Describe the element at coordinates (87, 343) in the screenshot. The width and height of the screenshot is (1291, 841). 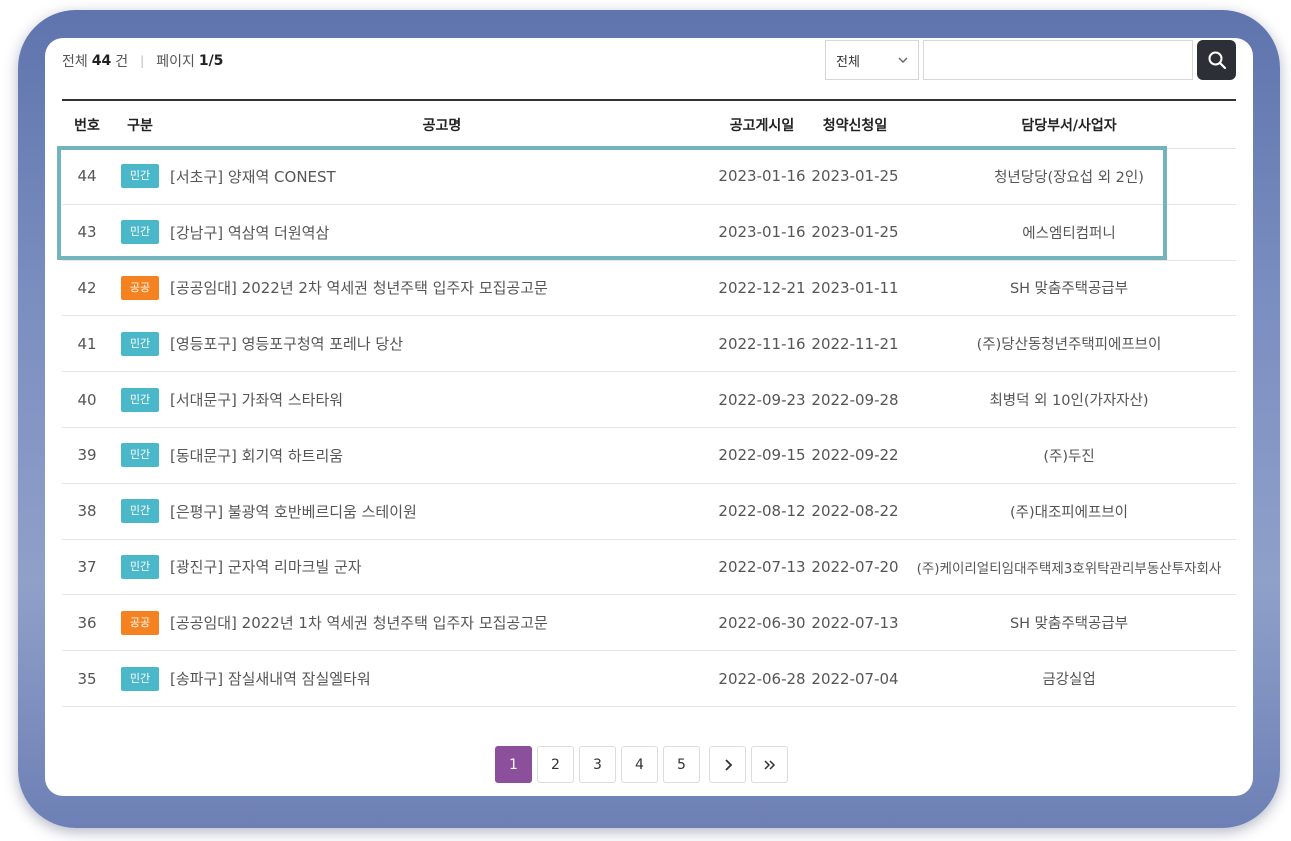
I see `row-no: 41` at that location.